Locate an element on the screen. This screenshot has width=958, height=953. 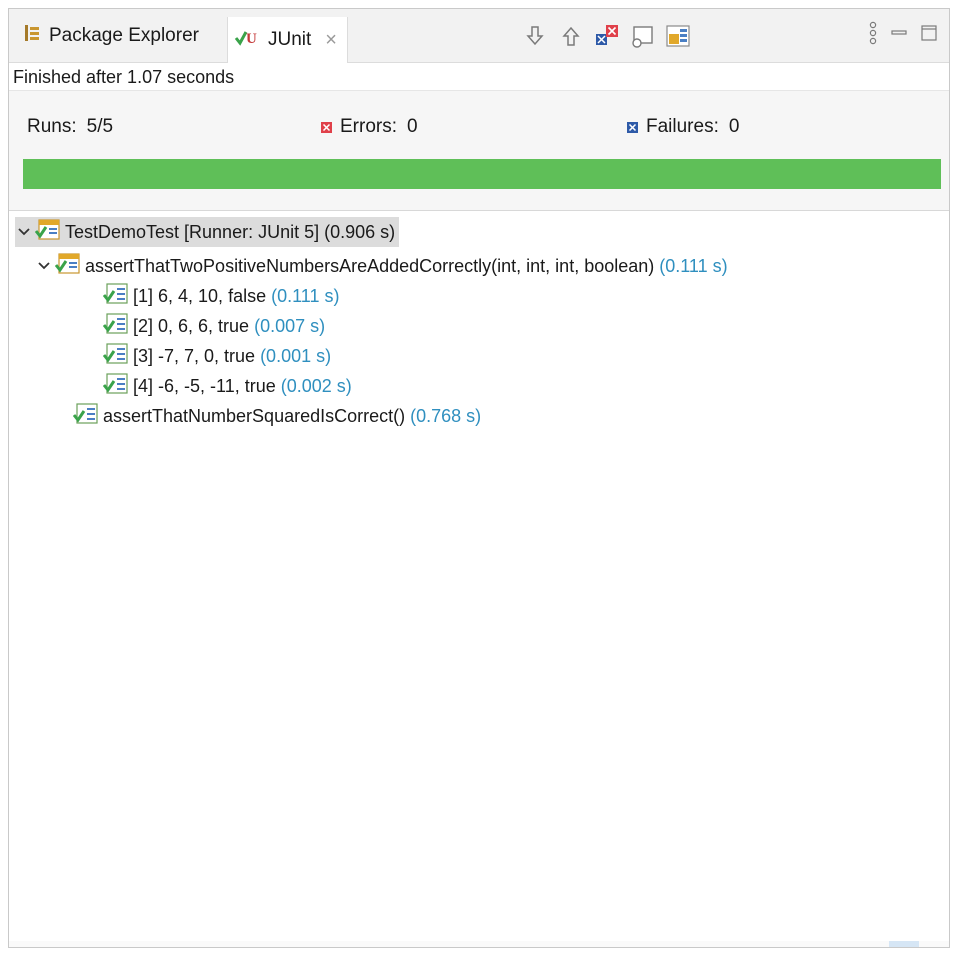
svg-text: U is located at coordinates (251, 39).